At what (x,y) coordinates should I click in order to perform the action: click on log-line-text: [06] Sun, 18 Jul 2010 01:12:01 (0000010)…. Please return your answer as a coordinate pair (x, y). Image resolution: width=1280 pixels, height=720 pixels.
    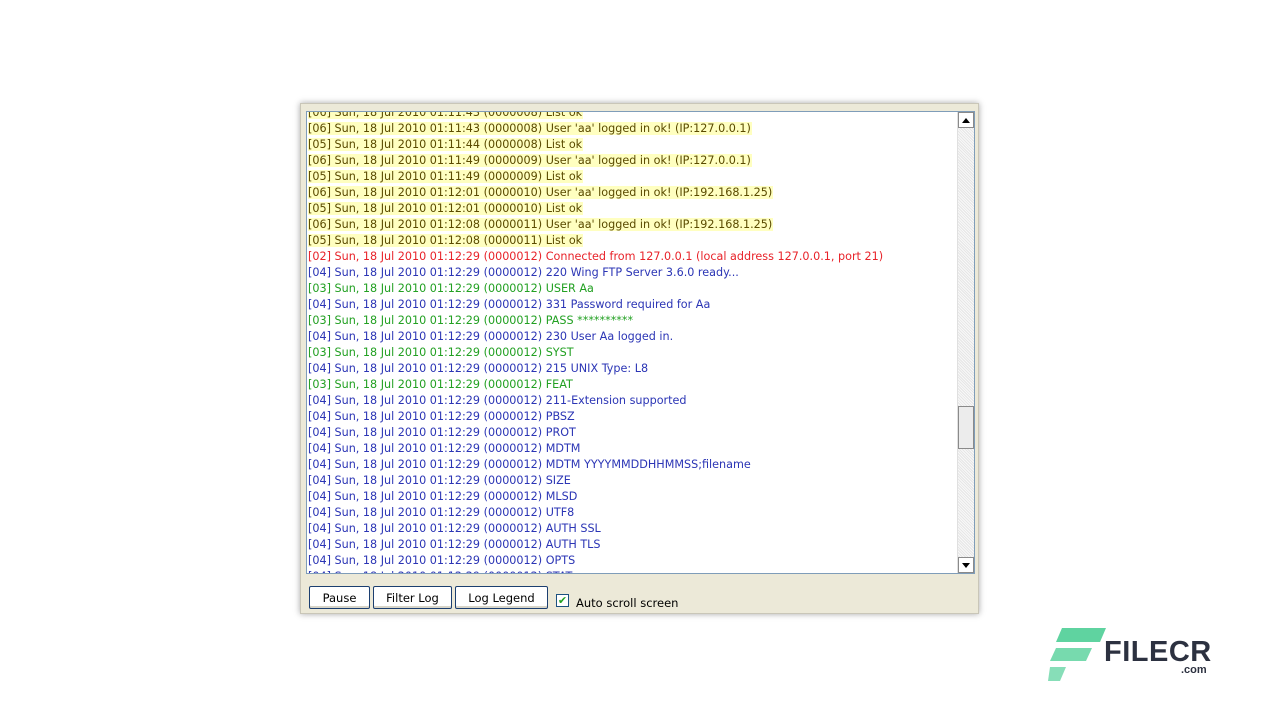
    Looking at the image, I should click on (540, 192).